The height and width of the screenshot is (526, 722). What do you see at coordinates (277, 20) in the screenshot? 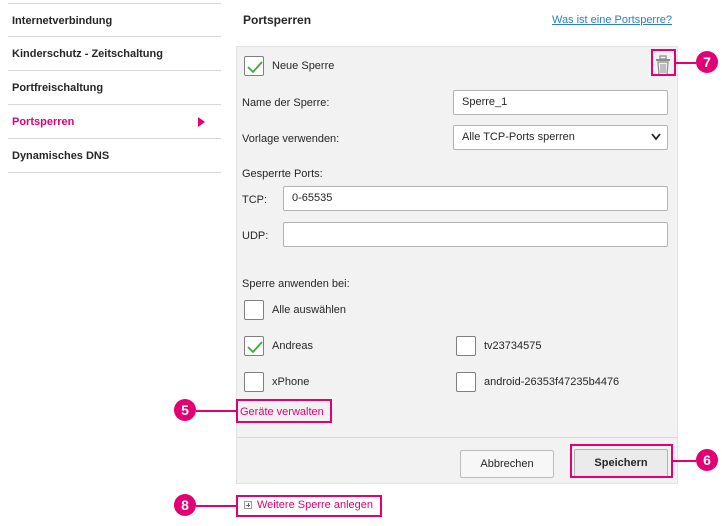
I see `page-title: Portsperren` at bounding box center [277, 20].